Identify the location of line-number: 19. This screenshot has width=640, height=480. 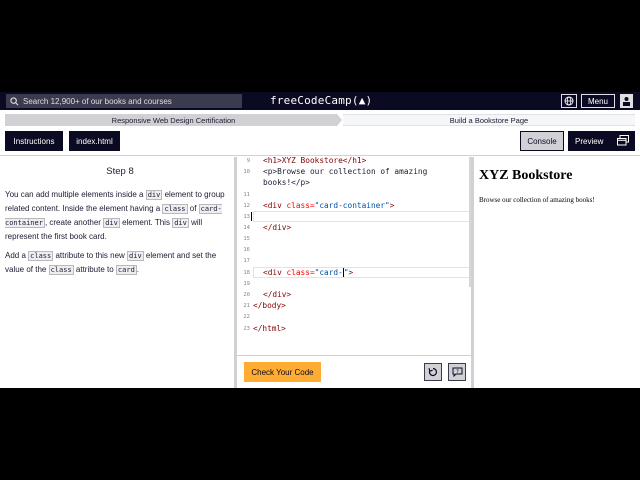
(246, 283).